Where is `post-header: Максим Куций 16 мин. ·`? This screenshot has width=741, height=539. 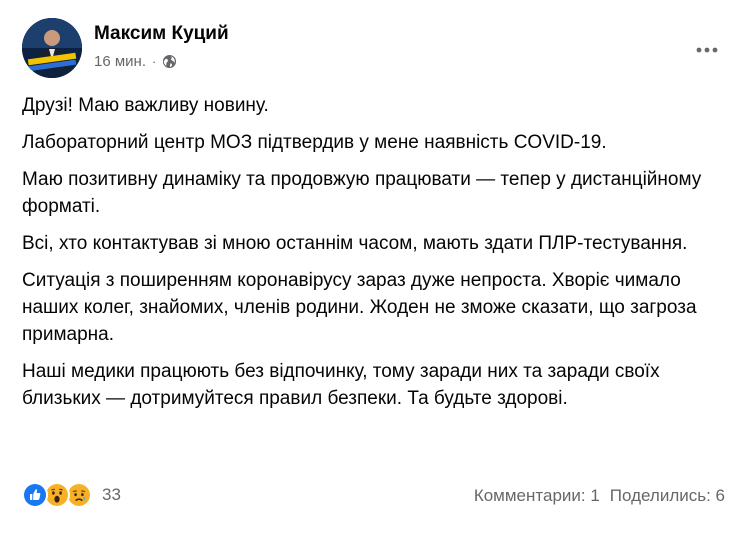 post-header: Максим Куций 16 мин. · is located at coordinates (373, 49).